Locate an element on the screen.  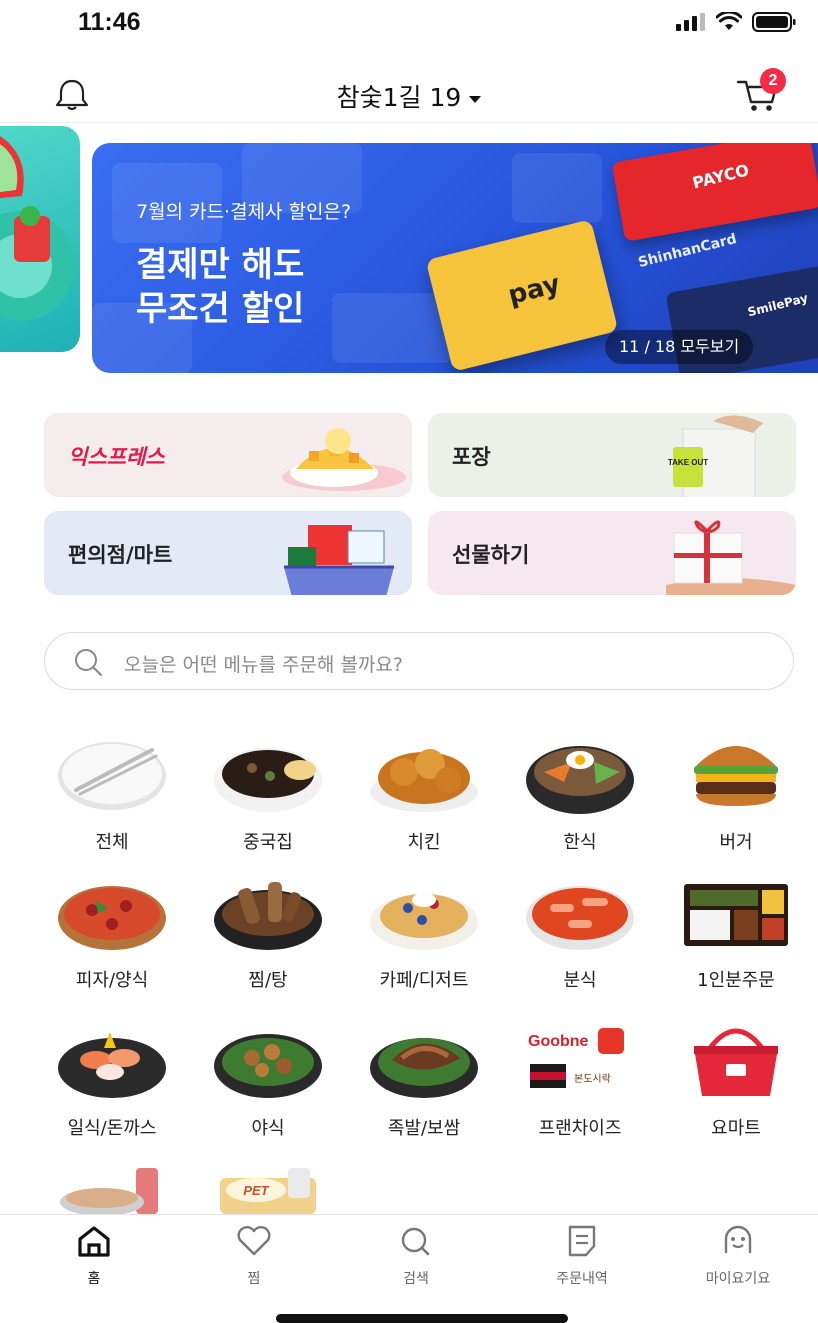
takeout-bag-icon: TAKE OUT is located at coordinates (715, 456).